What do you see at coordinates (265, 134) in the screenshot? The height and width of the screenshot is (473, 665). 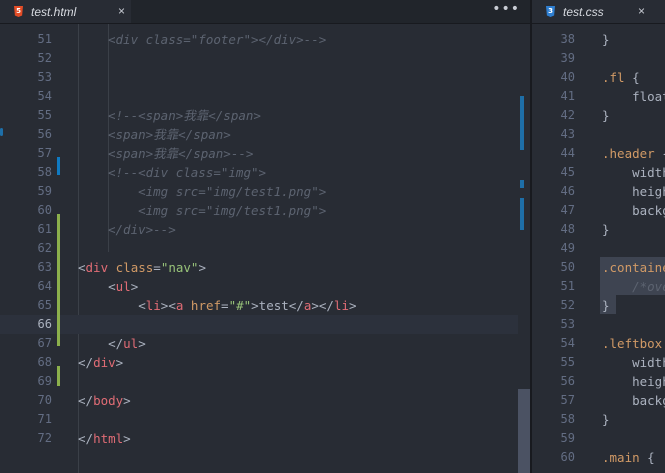 I see `code-line: 56 <span>我靠</span>` at bounding box center [265, 134].